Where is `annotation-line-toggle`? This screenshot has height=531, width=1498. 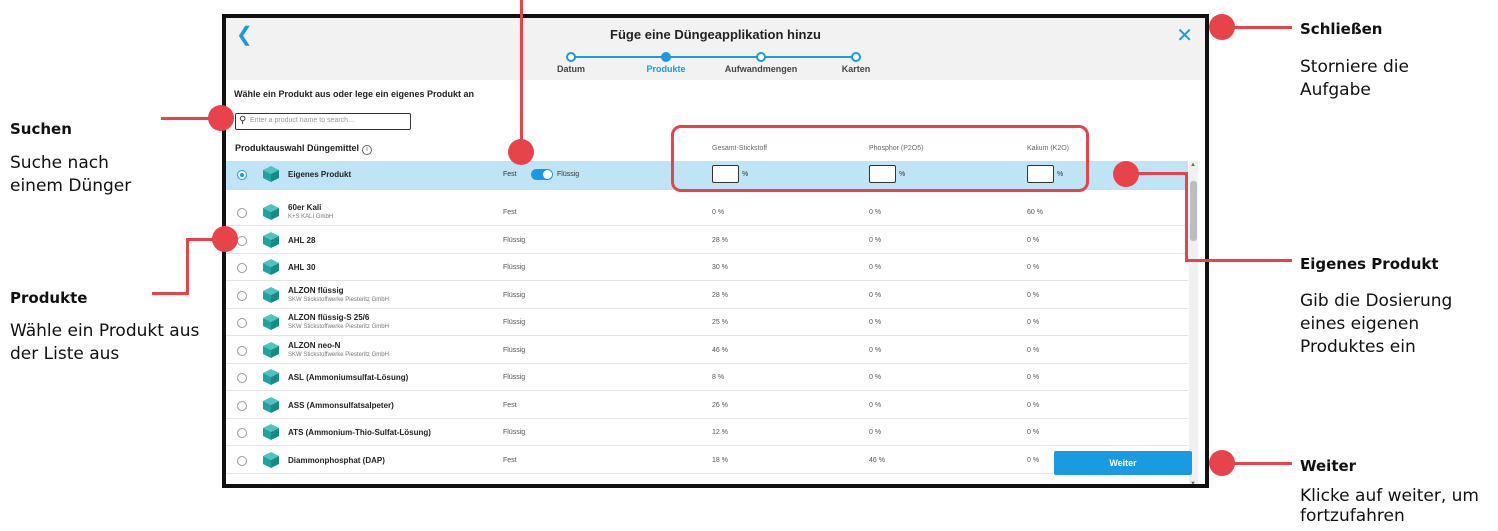 annotation-line-toggle is located at coordinates (521, 70).